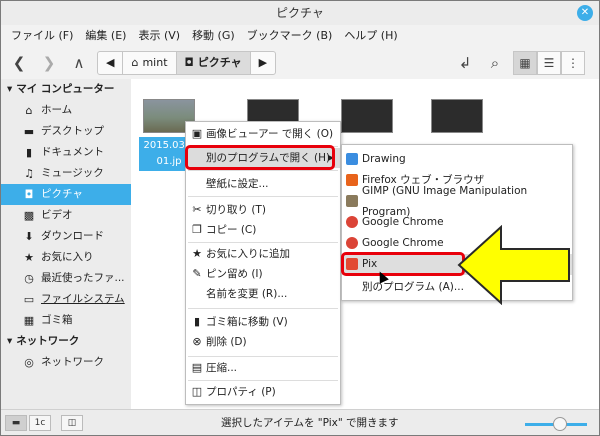 The width and height of the screenshot is (600, 436). What do you see at coordinates (263, 63) in the screenshot?
I see `breadcrumb-next: ▶` at bounding box center [263, 63].